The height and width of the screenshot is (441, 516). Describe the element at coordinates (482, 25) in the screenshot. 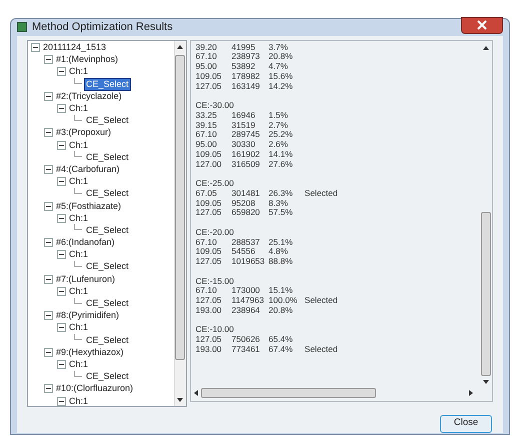

I see `close-icon` at that location.